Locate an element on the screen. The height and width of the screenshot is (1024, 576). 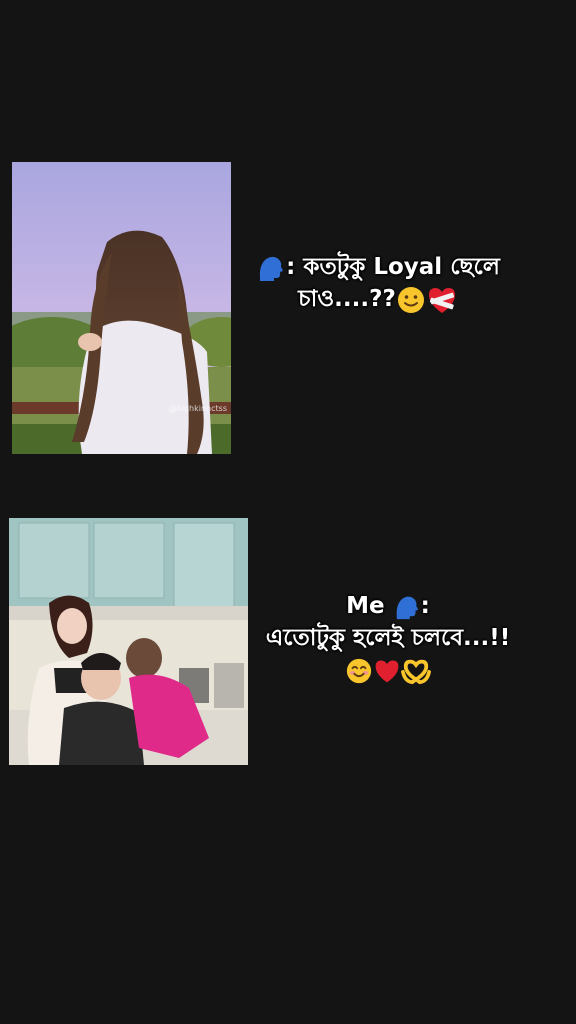
caption-question-text: কতটুকু Loyal ছেলে is located at coordinates (401, 267).